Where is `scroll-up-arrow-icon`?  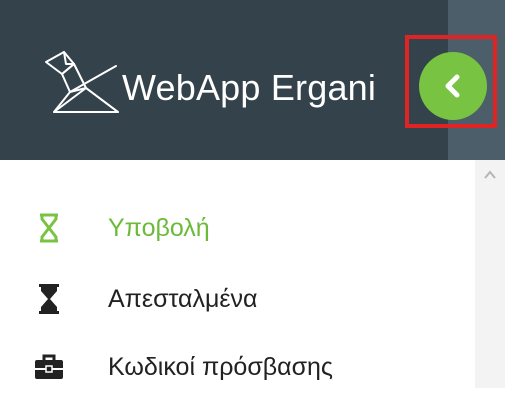 scroll-up-arrow-icon is located at coordinates (490, 175).